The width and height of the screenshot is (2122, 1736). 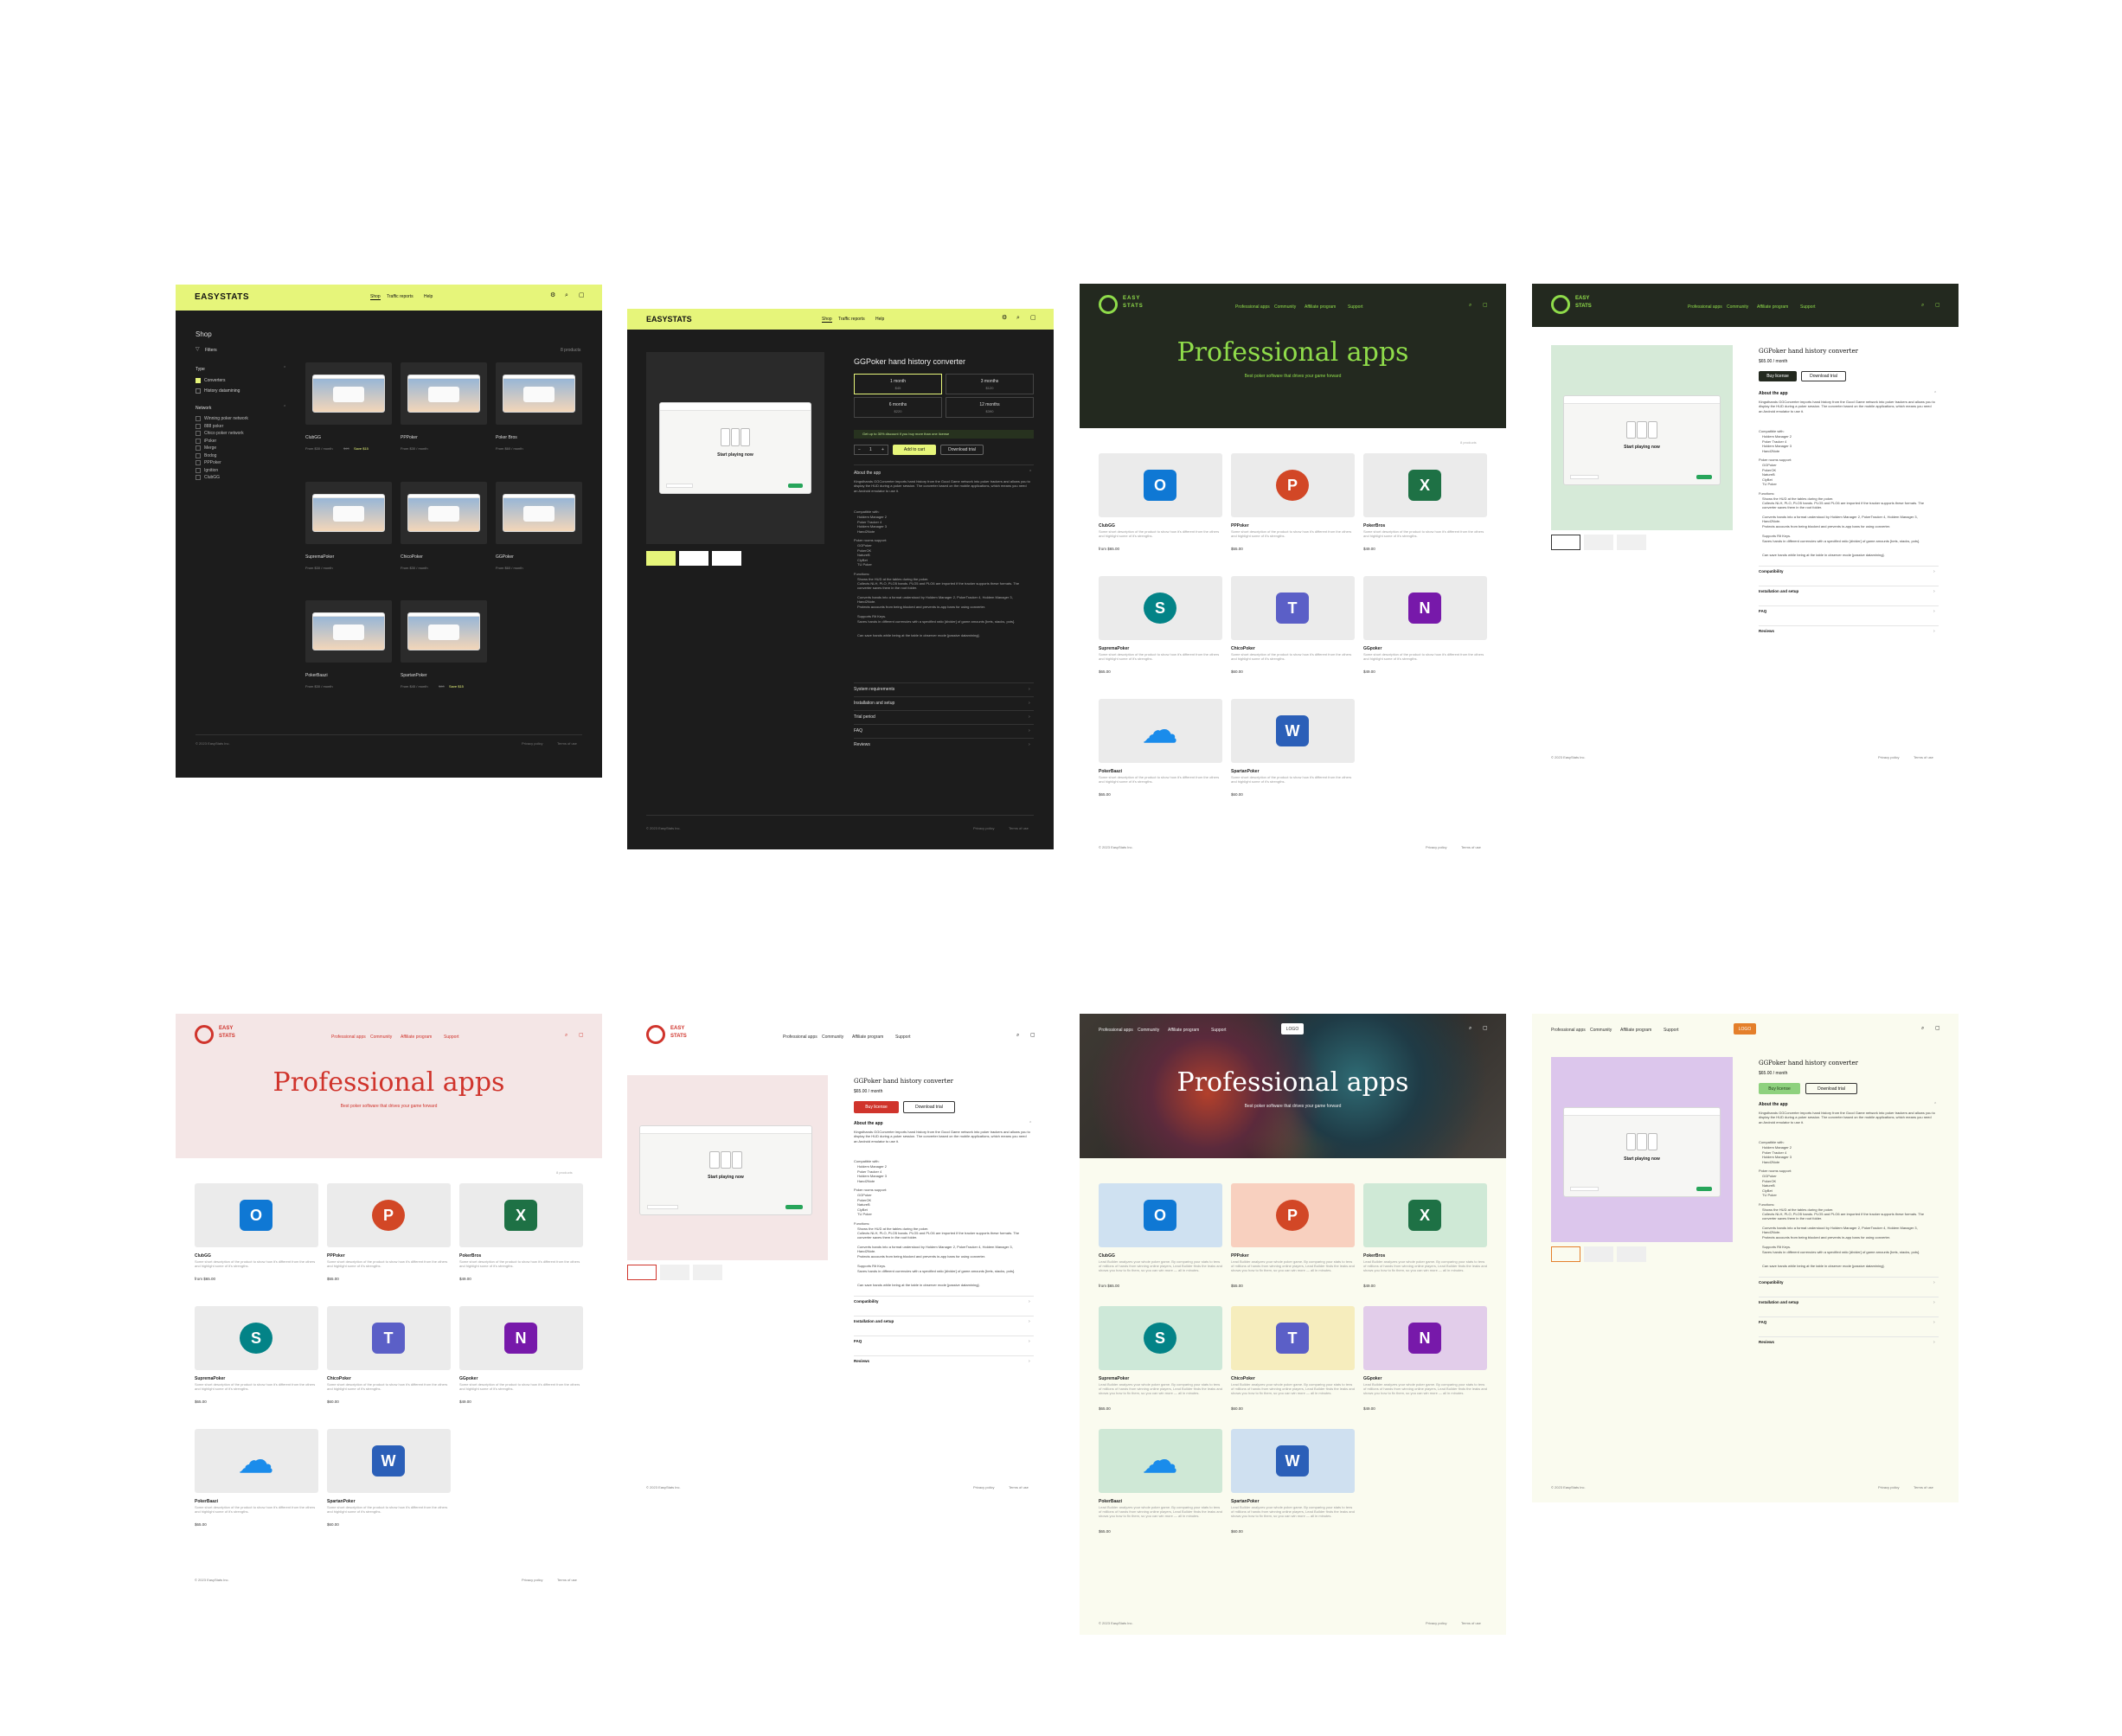 What do you see at coordinates (1762, 612) in the screenshot?
I see `accordion-header: FAQ` at bounding box center [1762, 612].